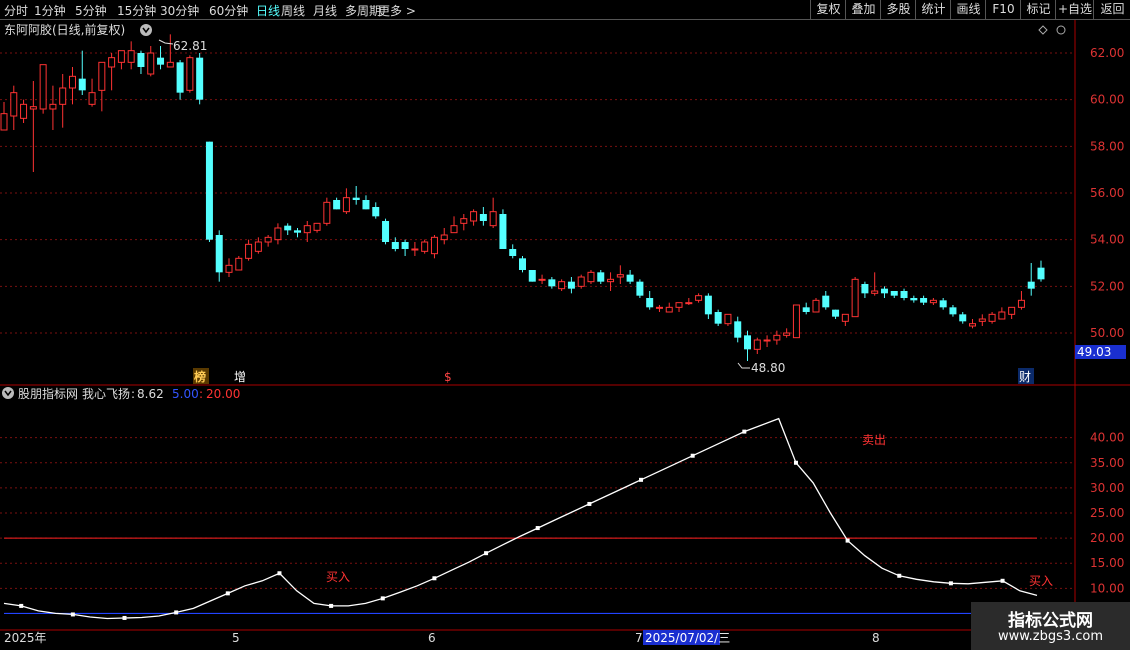  Describe the element at coordinates (933, 9) in the screenshot. I see `toolbar-button-3: 统计` at that location.